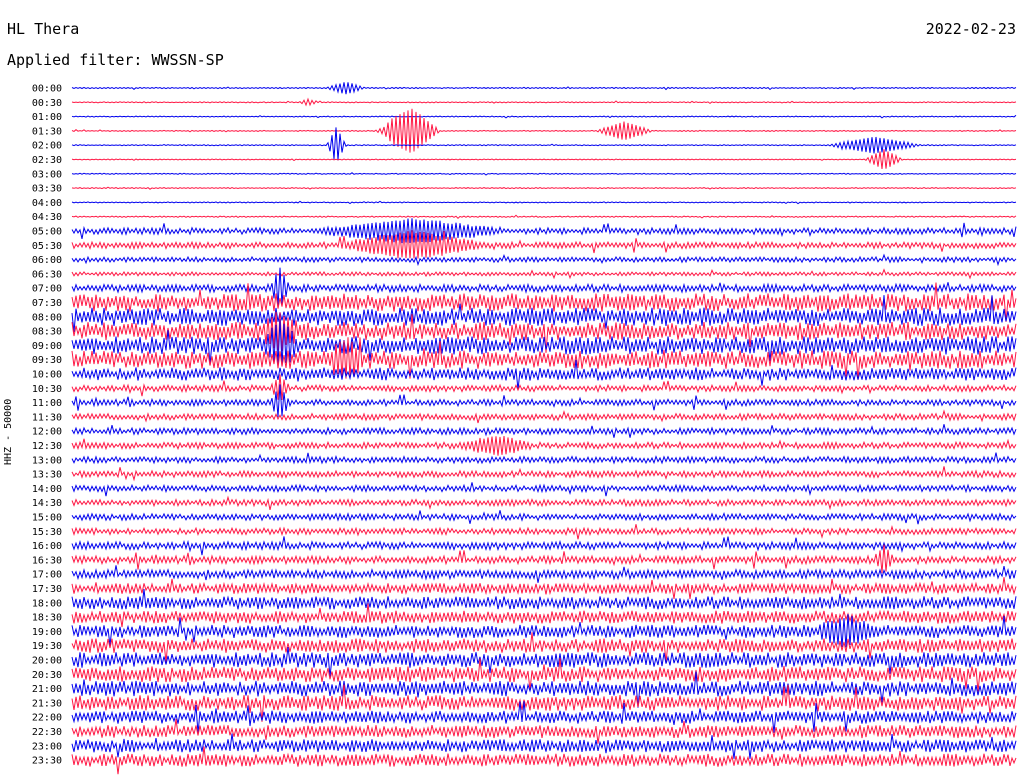 The width and height of the screenshot is (1024, 780). What do you see at coordinates (47, 532) in the screenshot?
I see `row-label-1530: 15:30` at bounding box center [47, 532].